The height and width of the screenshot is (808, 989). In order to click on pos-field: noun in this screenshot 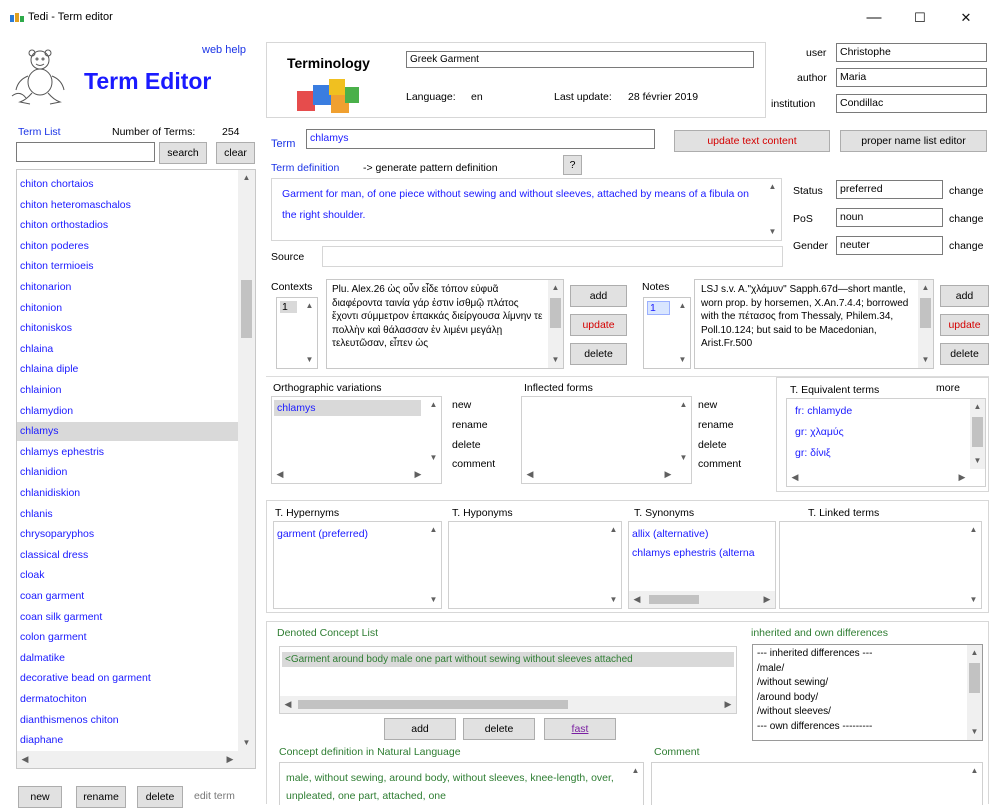, I will do `click(889, 217)`.